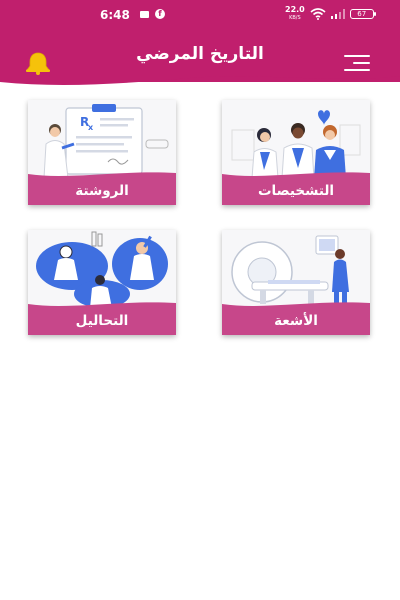 Image resolution: width=400 pixels, height=600 pixels. I want to click on card-diagnoses-label: التشخيصات, so click(296, 191).